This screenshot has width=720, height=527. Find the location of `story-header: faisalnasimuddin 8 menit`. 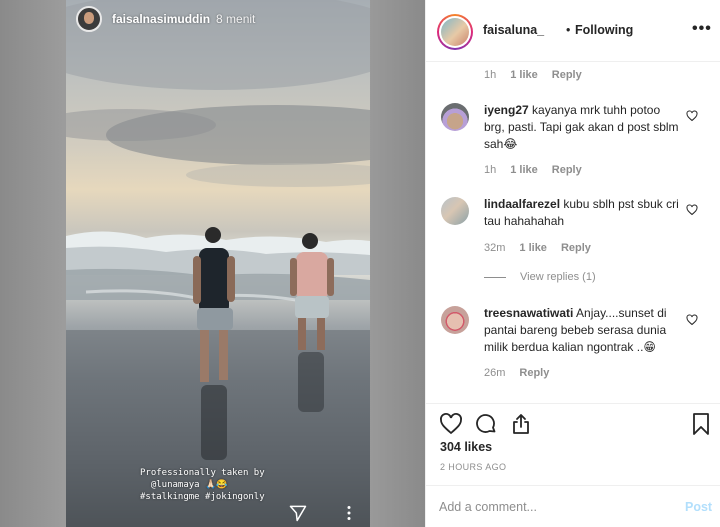

story-header: faisalnasimuddin 8 menit is located at coordinates (165, 19).